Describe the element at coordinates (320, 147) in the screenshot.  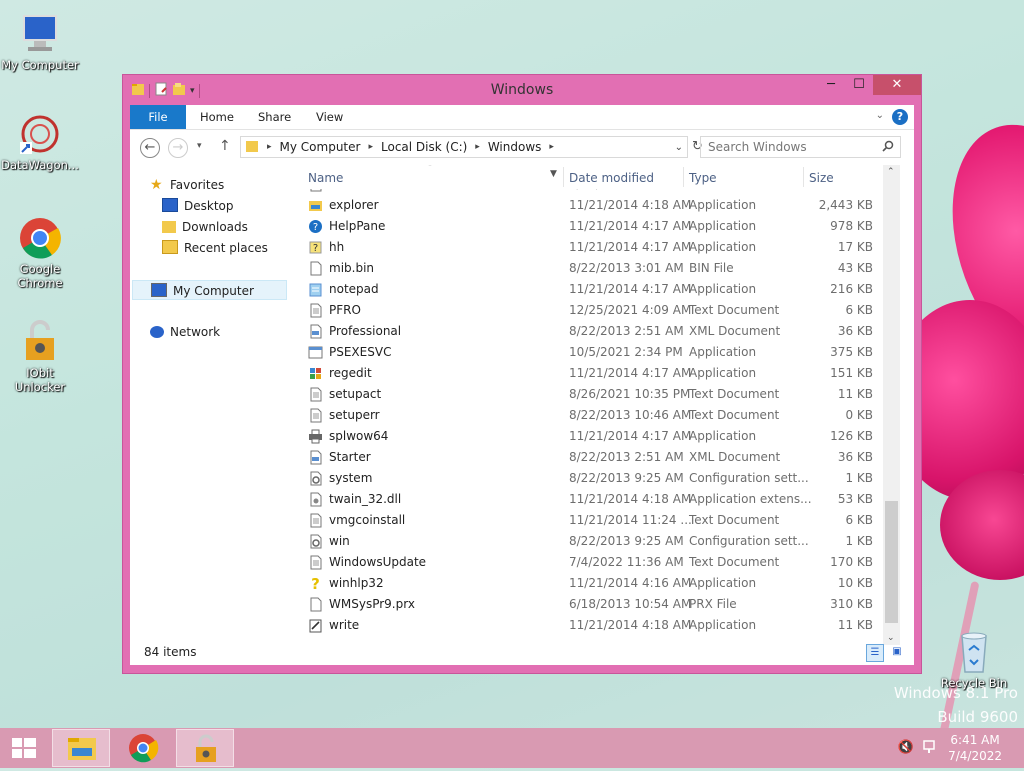
I see `breadcrumb-item: My Computer` at that location.